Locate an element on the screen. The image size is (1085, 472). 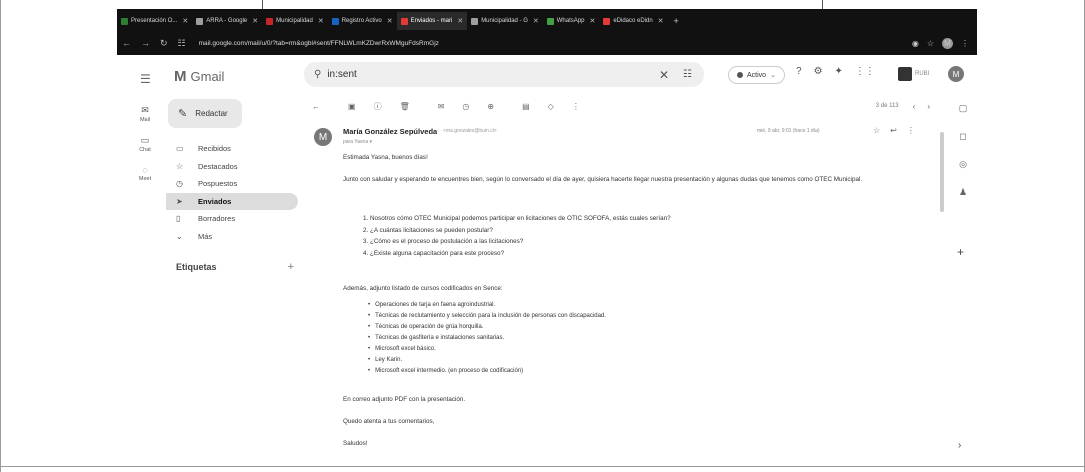
browser-tab-active: Enviados - mari ✕ is located at coordinates (432, 21).